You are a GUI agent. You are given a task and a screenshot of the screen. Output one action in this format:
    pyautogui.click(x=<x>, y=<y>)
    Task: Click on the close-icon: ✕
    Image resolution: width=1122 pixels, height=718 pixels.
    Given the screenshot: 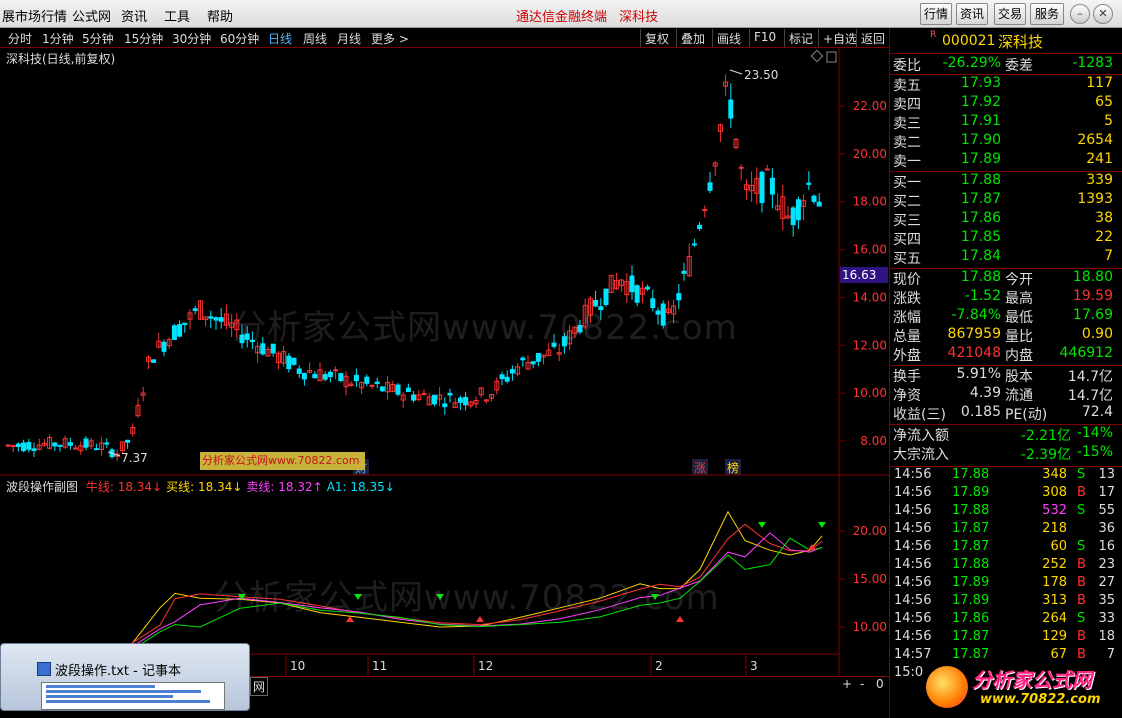 What is the action you would take?
    pyautogui.click(x=1103, y=14)
    